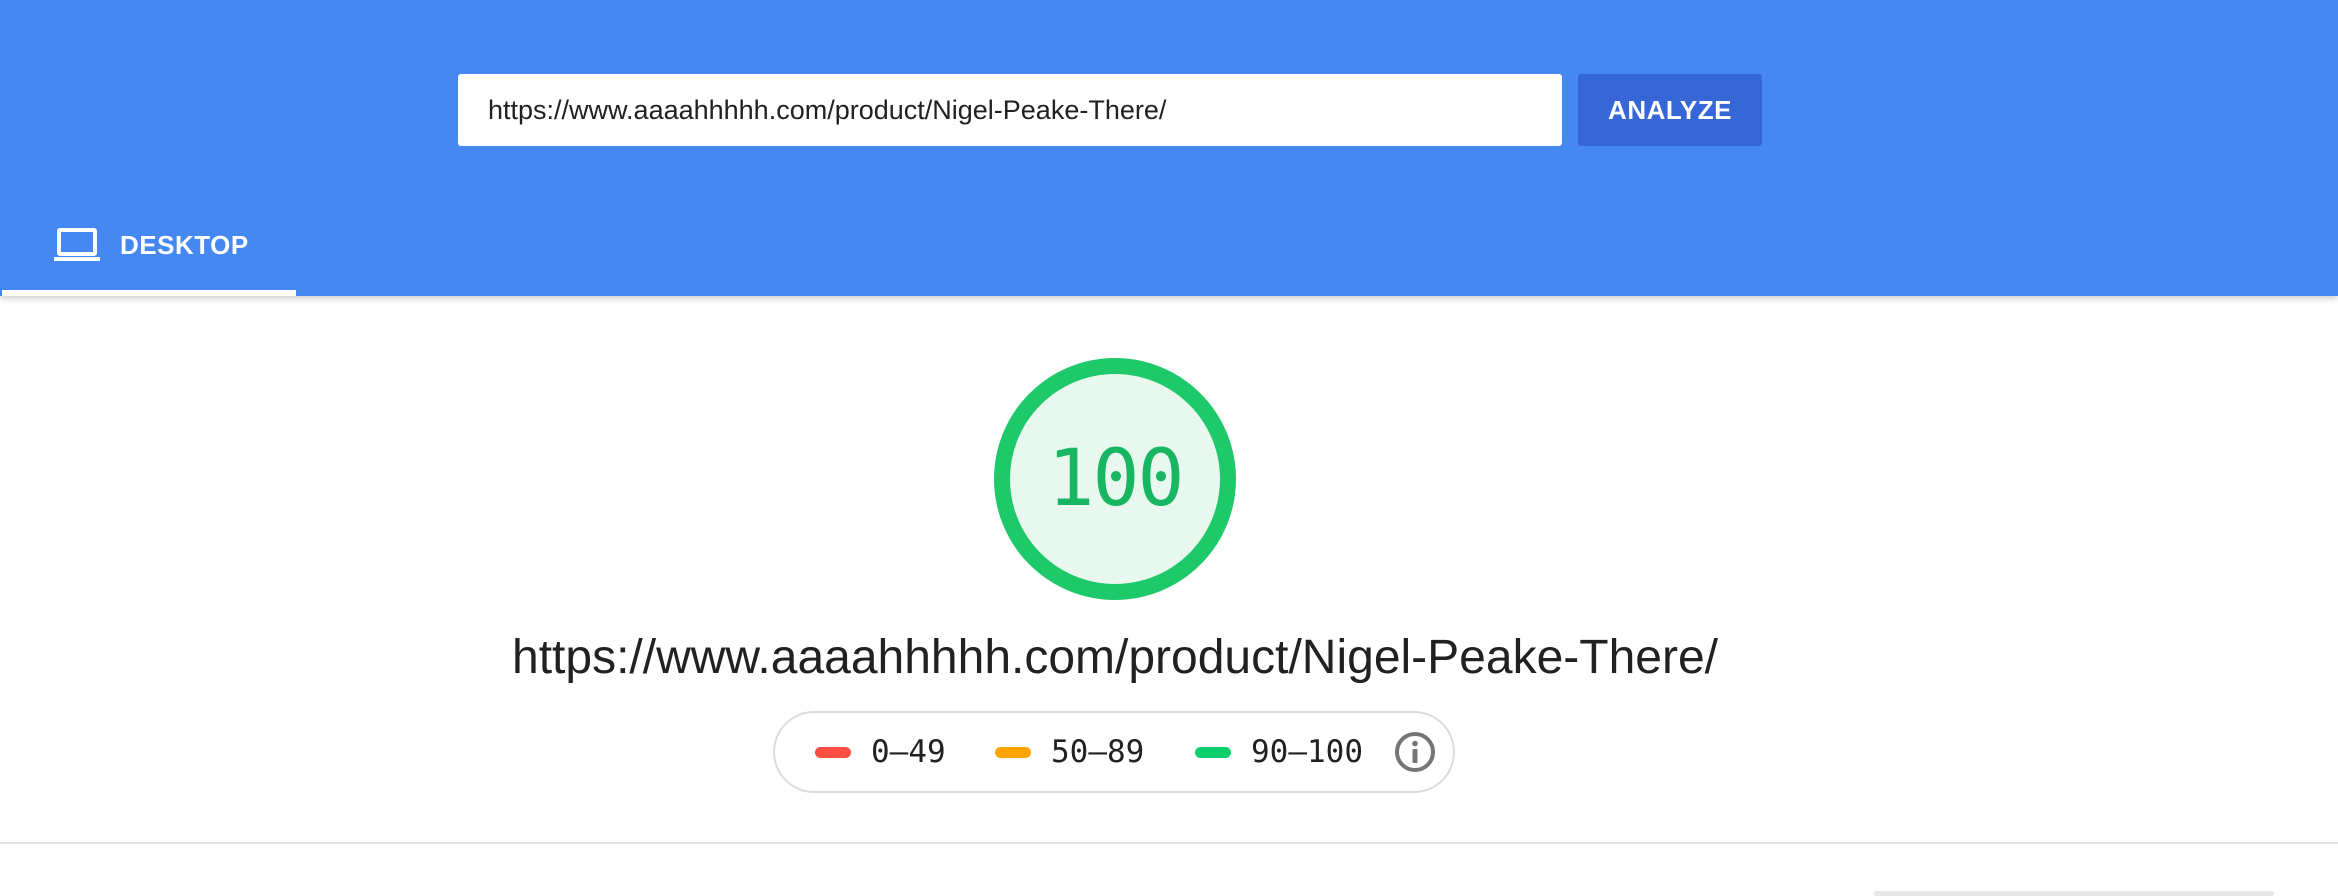 The height and width of the screenshot is (896, 2338). What do you see at coordinates (77, 244) in the screenshot?
I see `laptop-icon` at bounding box center [77, 244].